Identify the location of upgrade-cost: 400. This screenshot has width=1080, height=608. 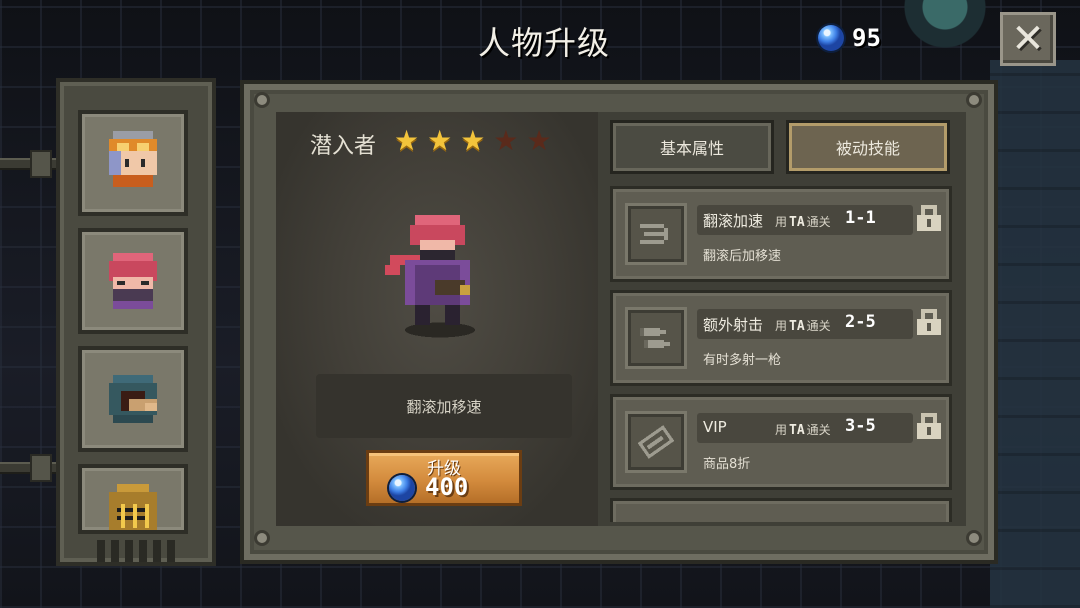
(447, 487).